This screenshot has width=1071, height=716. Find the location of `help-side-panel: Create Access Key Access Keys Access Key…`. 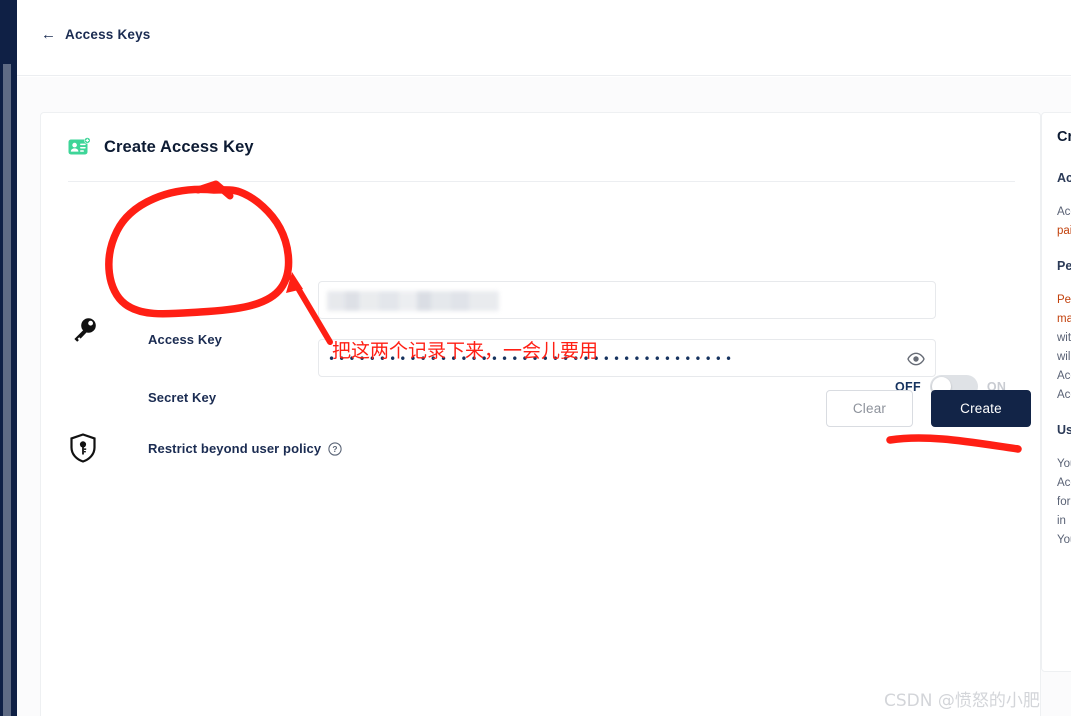

help-side-panel: Create Access Key Access Keys Access Key… is located at coordinates (1056, 392).